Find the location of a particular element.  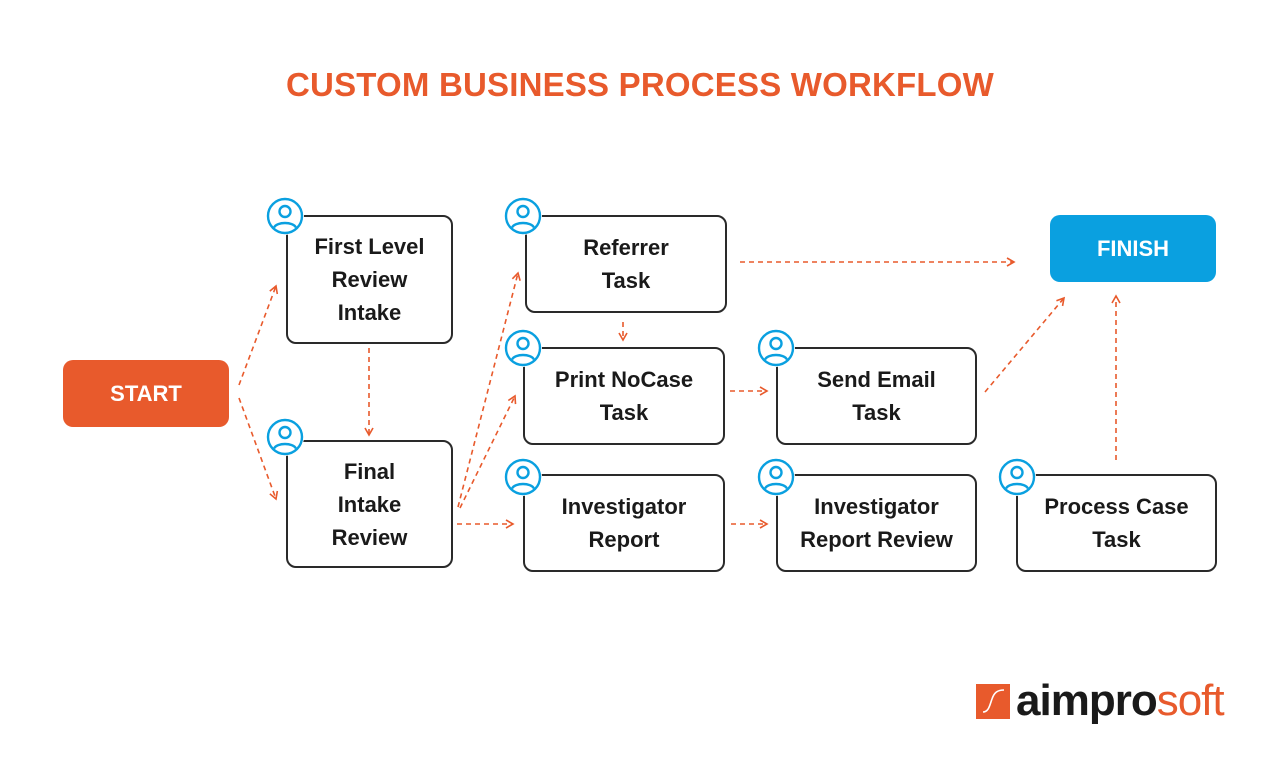

aimprosoft-logo: aimprosoft is located at coordinates (1100, 700).